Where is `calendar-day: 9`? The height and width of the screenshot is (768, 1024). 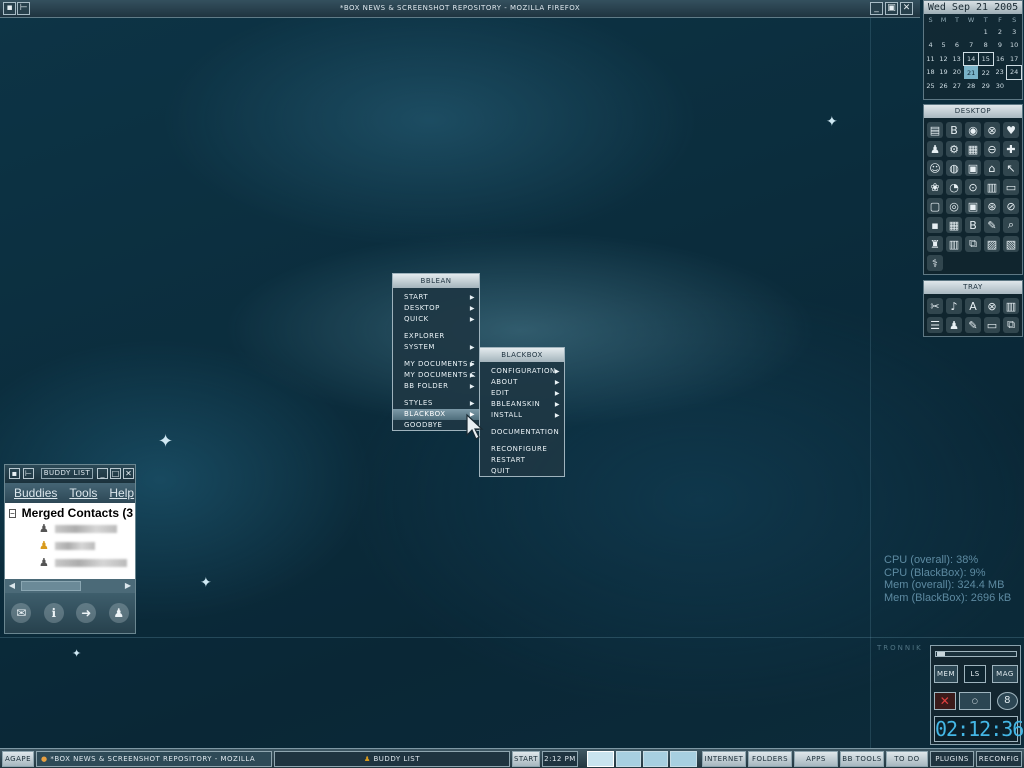
calendar-day: 9 is located at coordinates (1000, 46).